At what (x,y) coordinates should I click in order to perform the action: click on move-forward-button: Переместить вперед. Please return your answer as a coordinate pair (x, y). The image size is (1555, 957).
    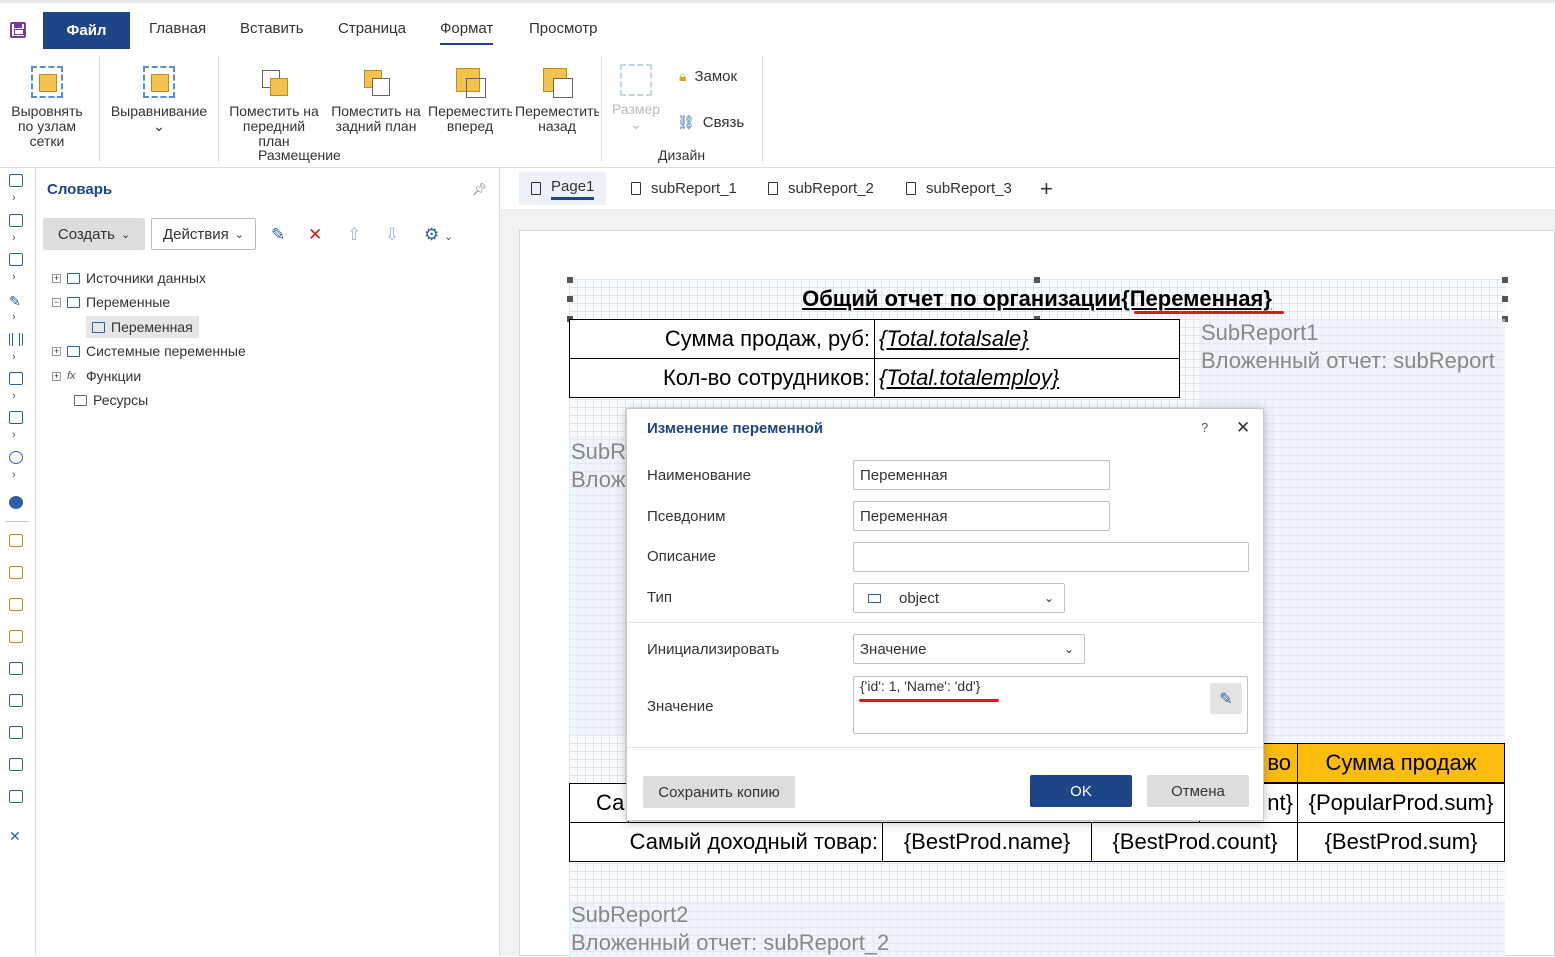
    Looking at the image, I should click on (470, 106).